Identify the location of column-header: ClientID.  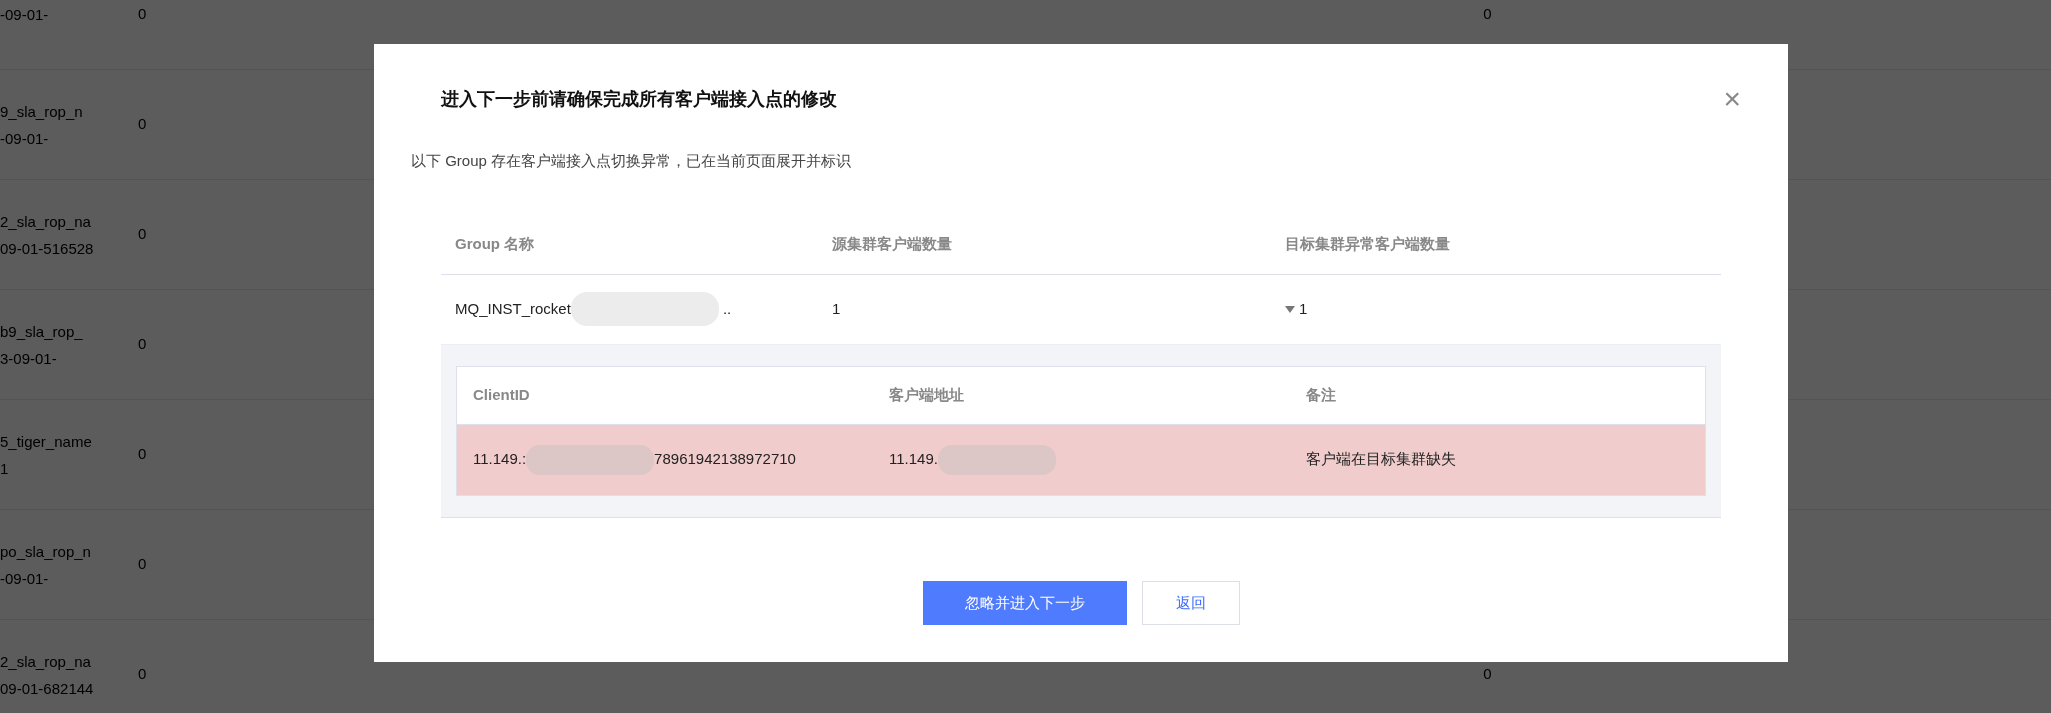
(501, 394).